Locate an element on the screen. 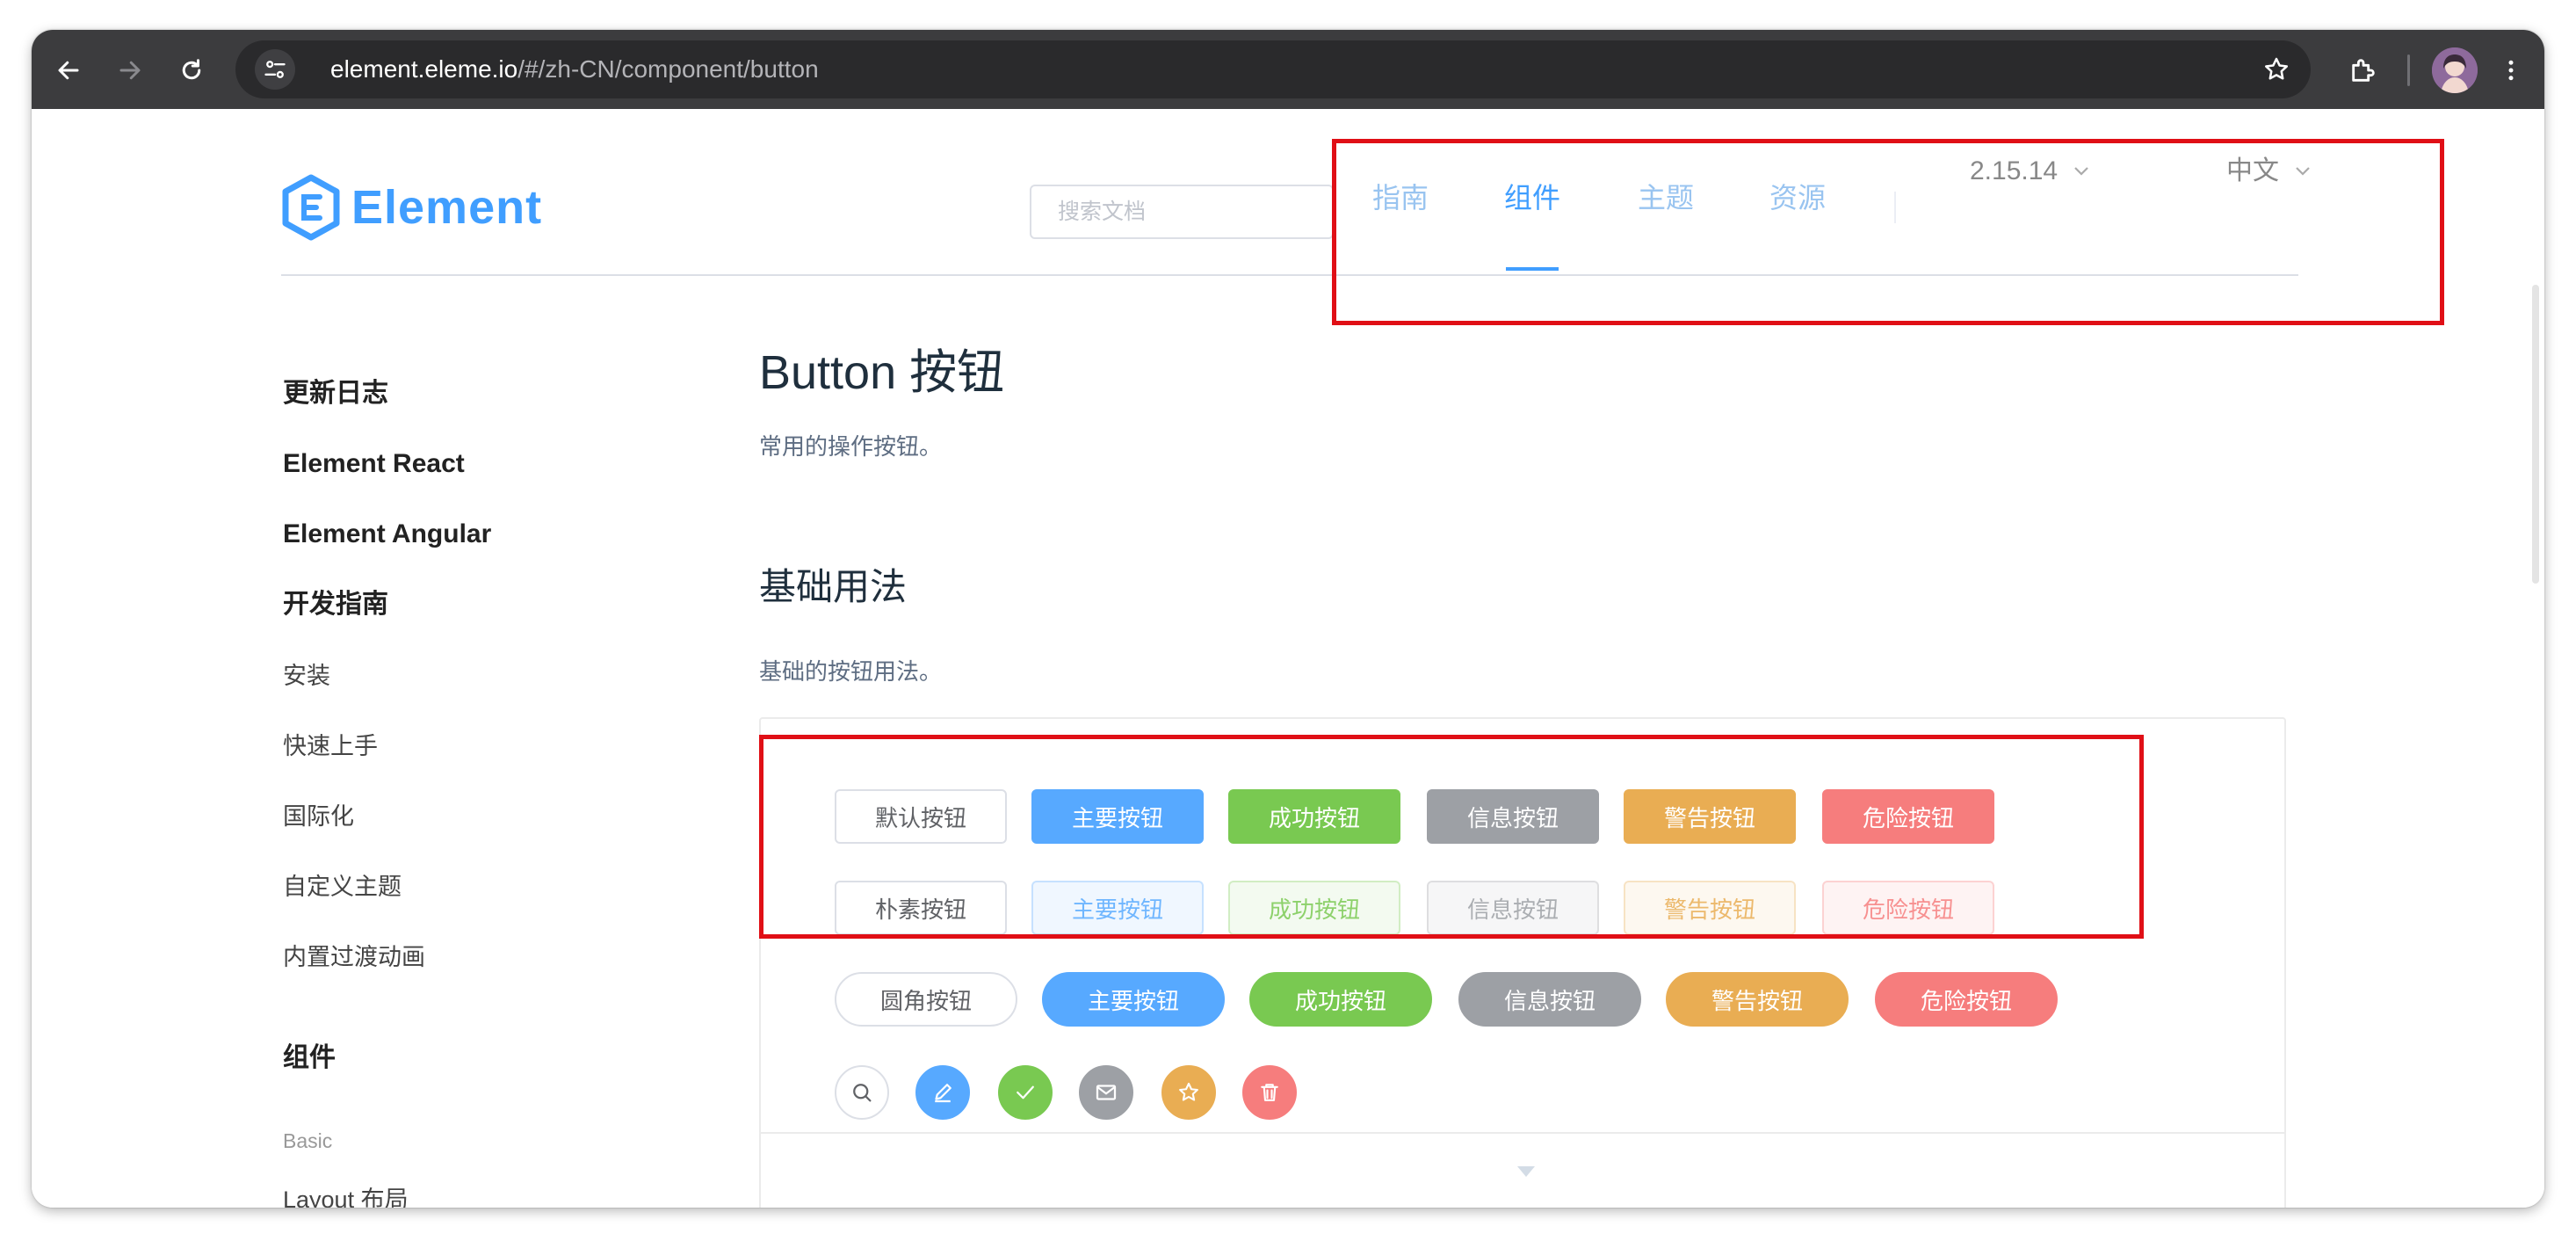 This screenshot has height=1241, width=2576. circle-primary-button is located at coordinates (942, 1093).